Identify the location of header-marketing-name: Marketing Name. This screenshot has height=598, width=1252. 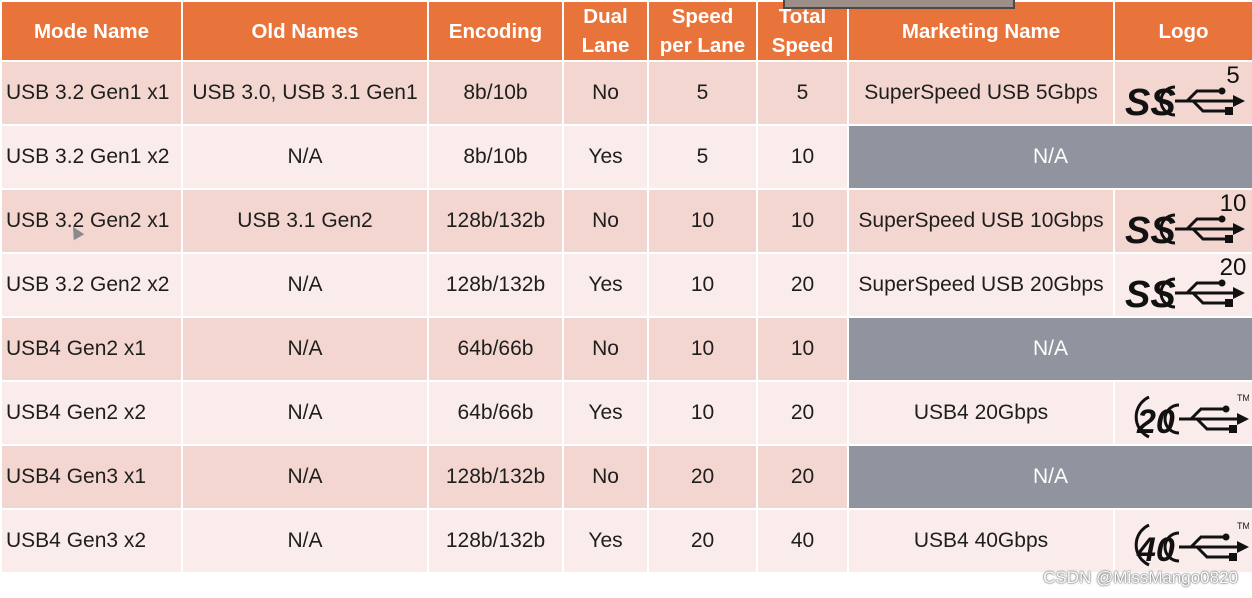
(981, 31).